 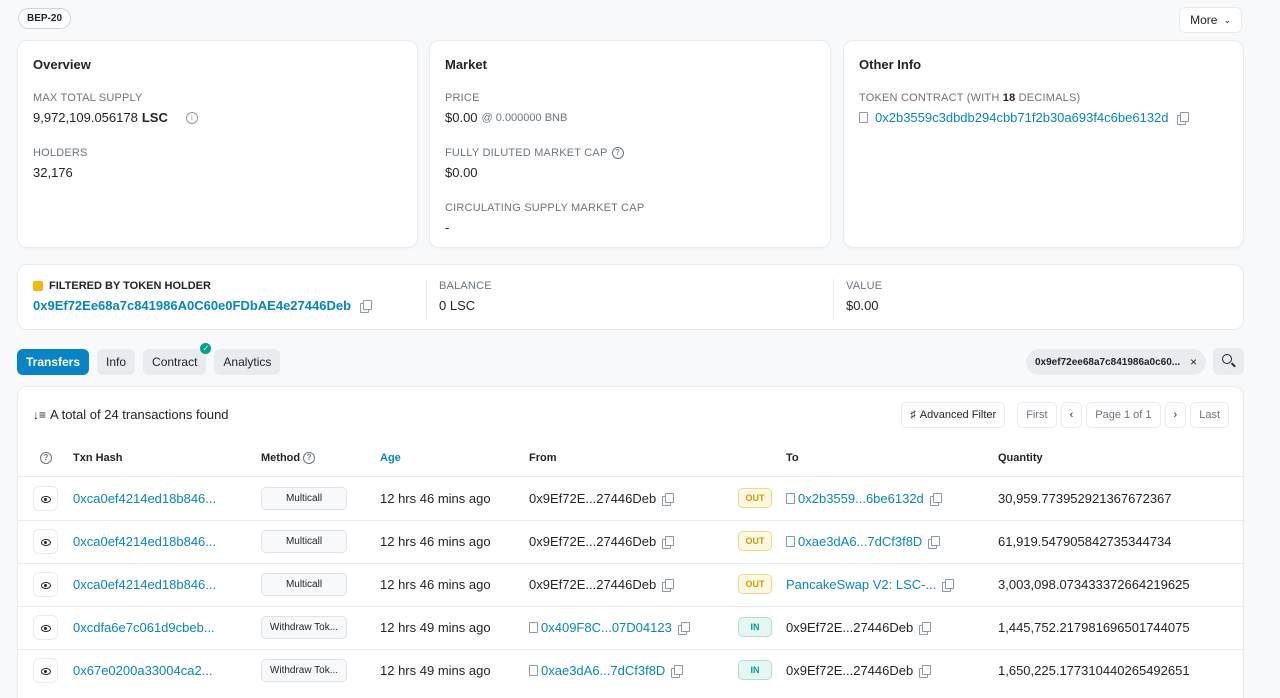 I want to click on from-address: 0x9Ef72E...27446Deb, so click(x=593, y=498).